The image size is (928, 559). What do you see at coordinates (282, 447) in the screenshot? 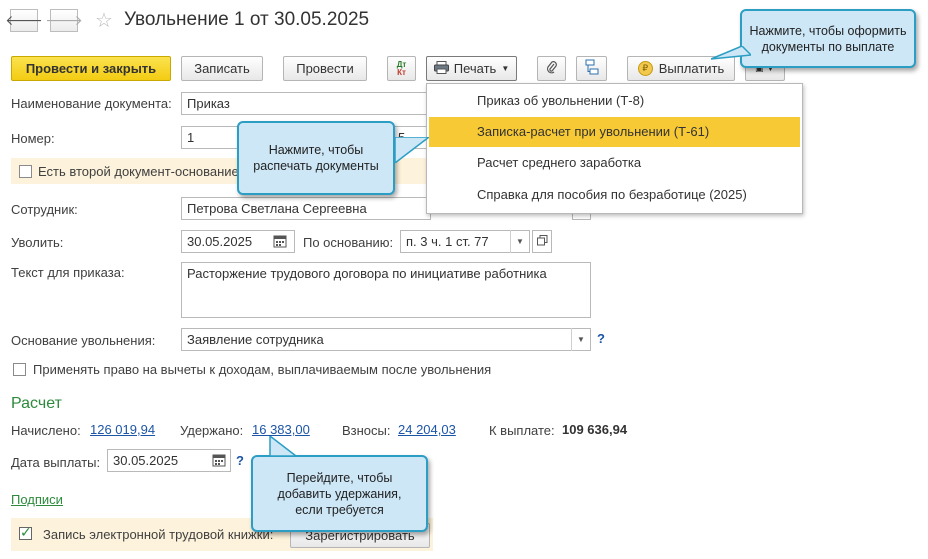
I see `withheld-tooltip-pointer` at bounding box center [282, 447].